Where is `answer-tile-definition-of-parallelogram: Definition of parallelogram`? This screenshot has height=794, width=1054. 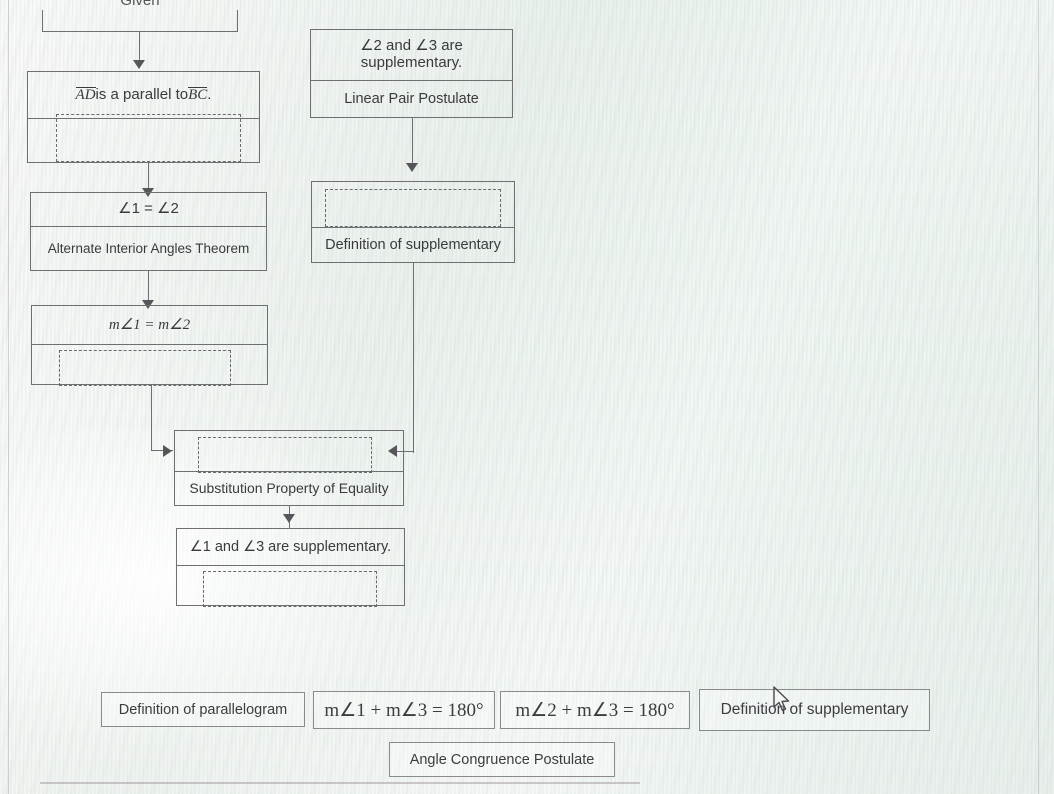 answer-tile-definition-of-parallelogram: Definition of parallelogram is located at coordinates (203, 709).